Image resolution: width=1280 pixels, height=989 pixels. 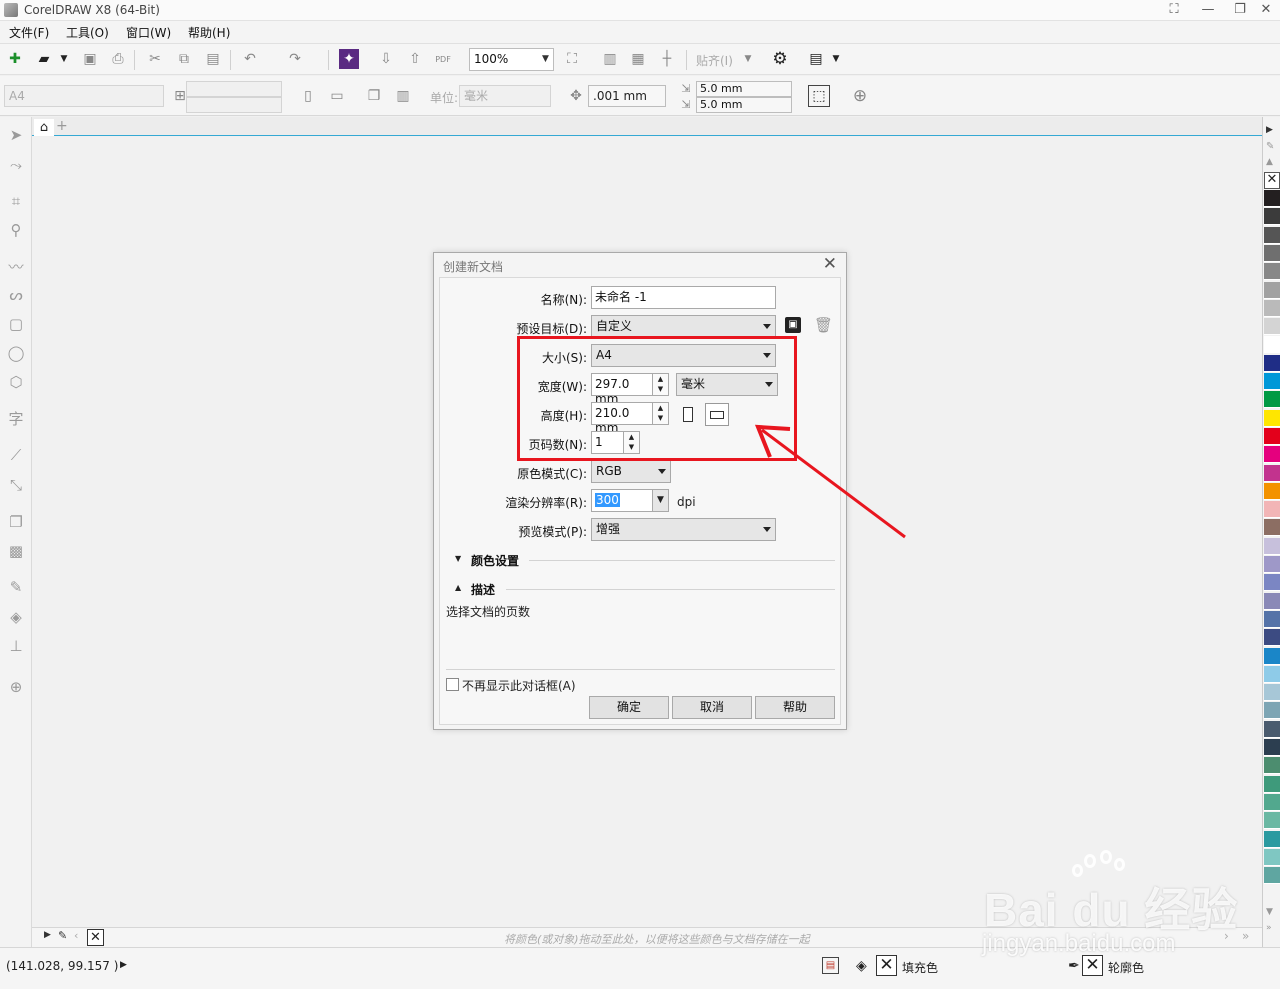 What do you see at coordinates (15, 59) in the screenshot?
I see `new-document-icon: ✚` at bounding box center [15, 59].